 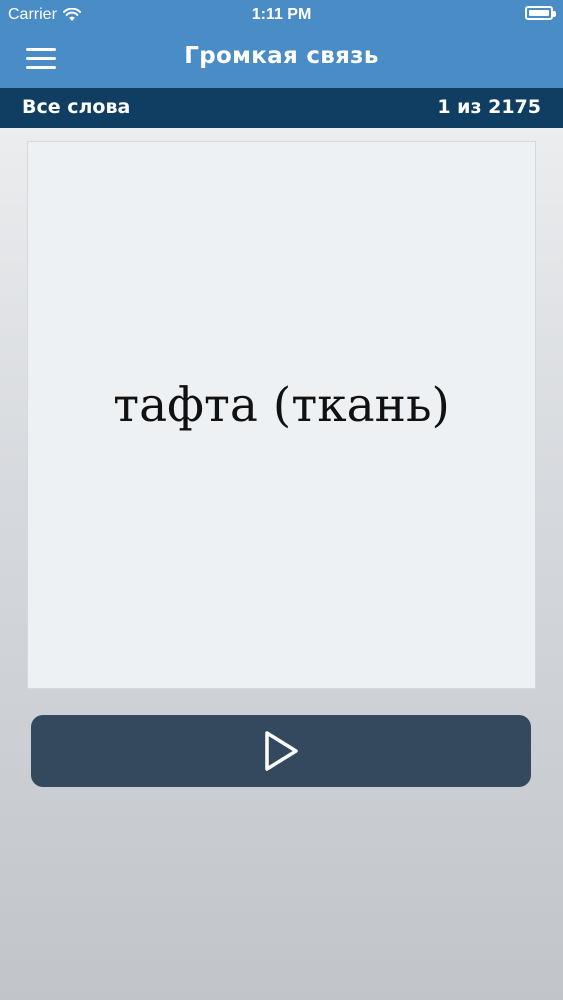 I want to click on card-word: тафта (ткань), so click(x=281, y=405).